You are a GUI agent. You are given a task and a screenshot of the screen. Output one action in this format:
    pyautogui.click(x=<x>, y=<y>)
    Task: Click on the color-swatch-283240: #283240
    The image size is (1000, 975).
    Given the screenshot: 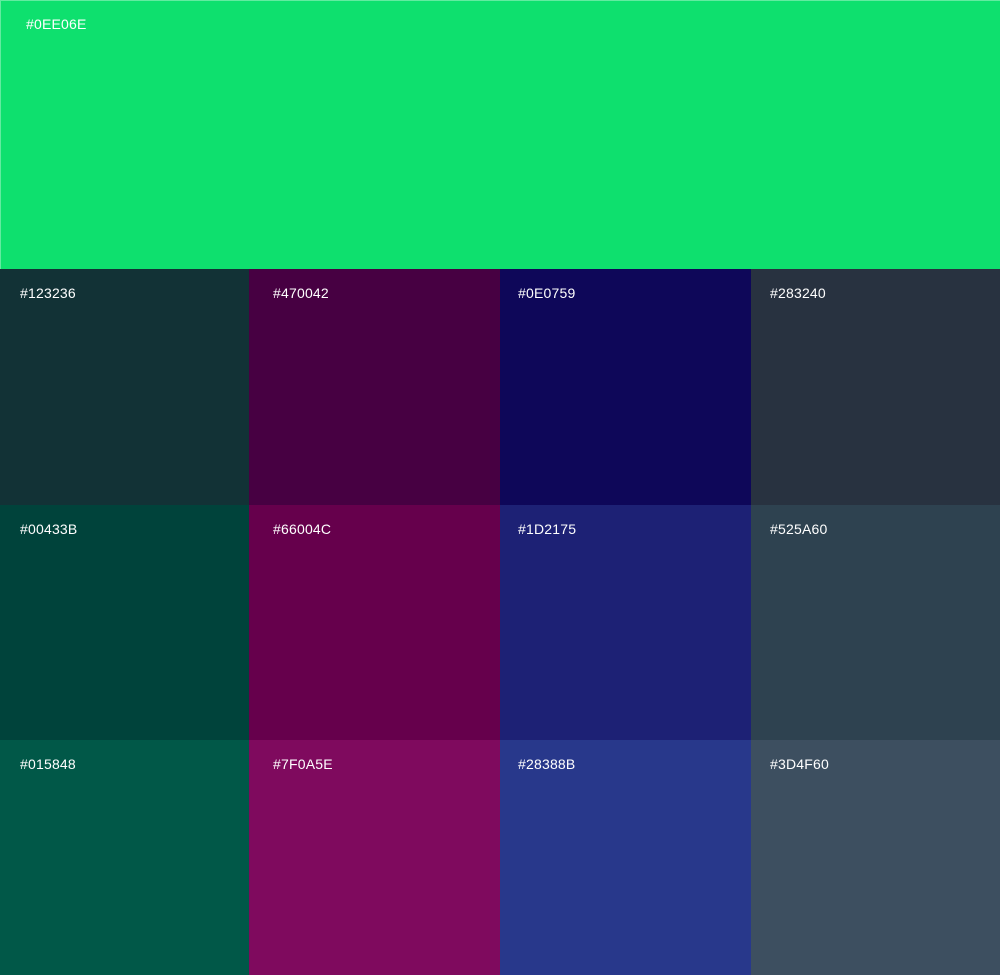 What is the action you would take?
    pyautogui.click(x=875, y=387)
    